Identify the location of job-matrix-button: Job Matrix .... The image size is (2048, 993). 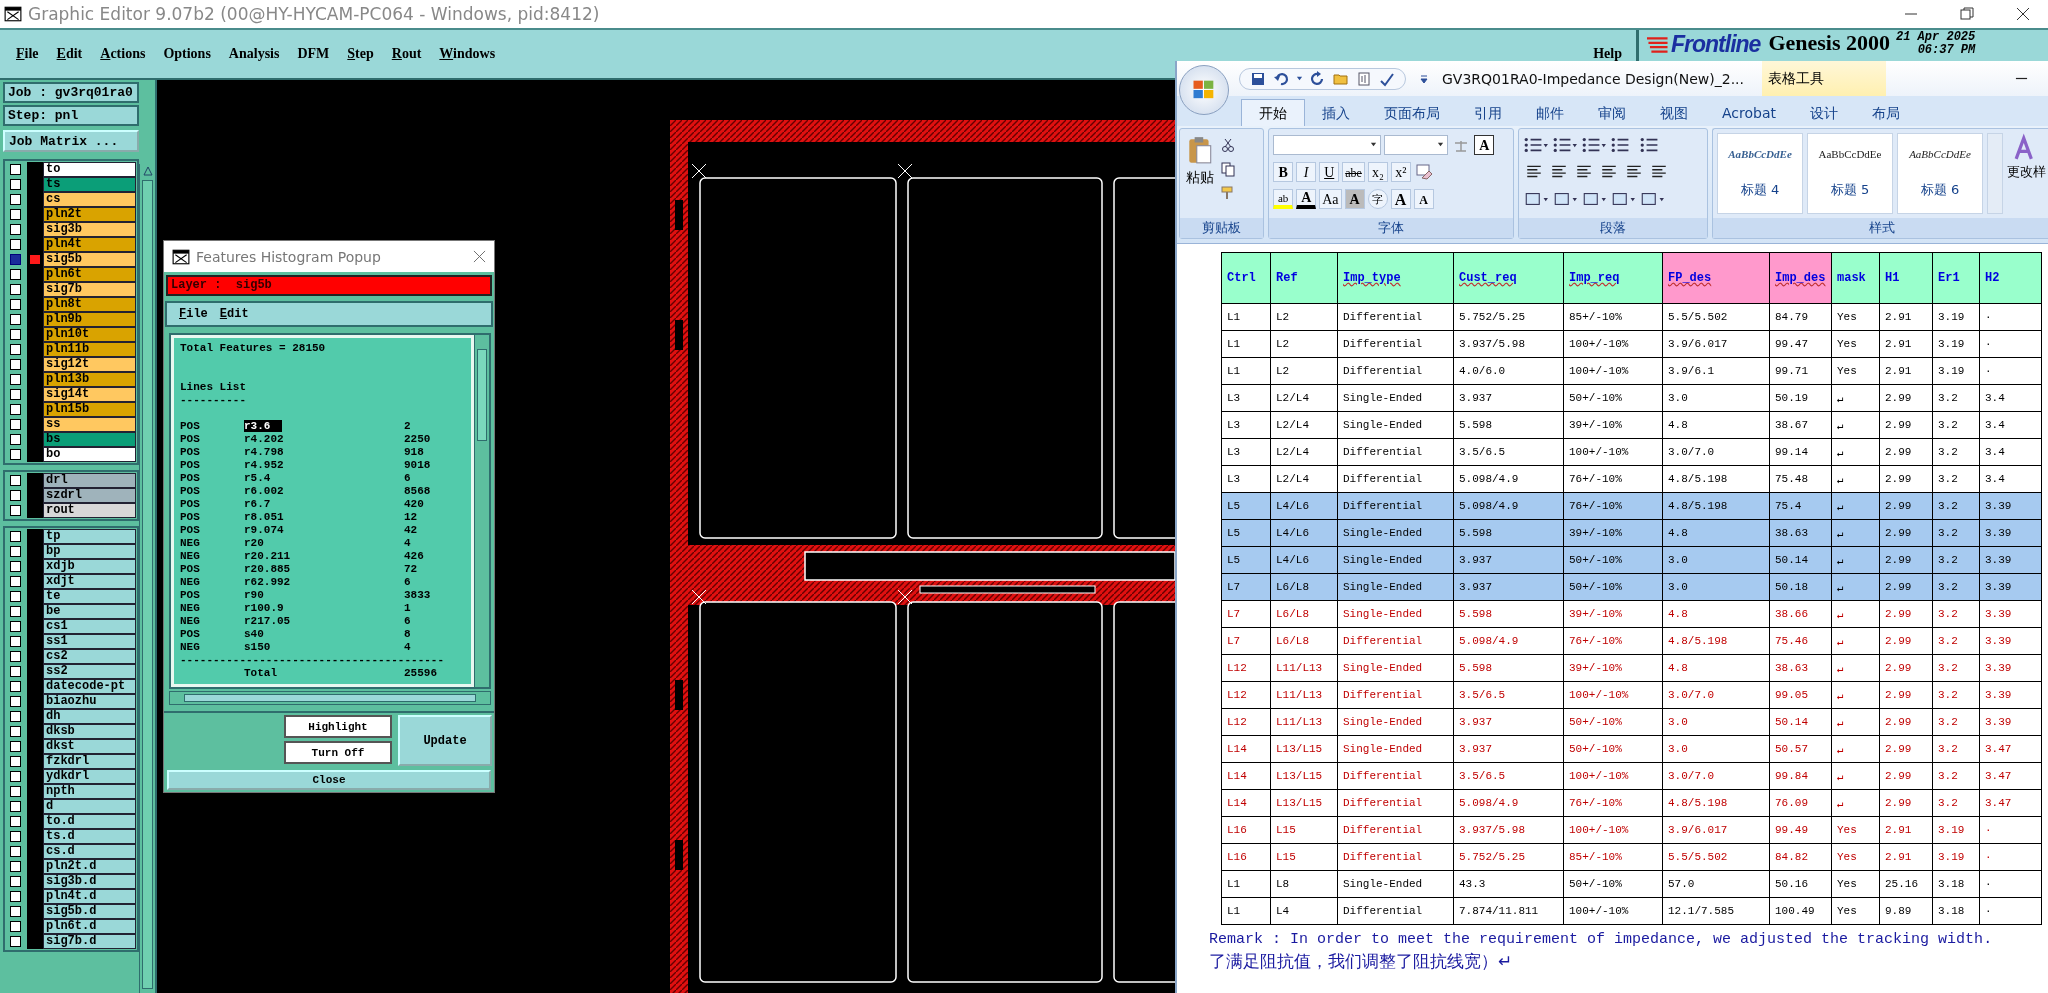
(71, 141).